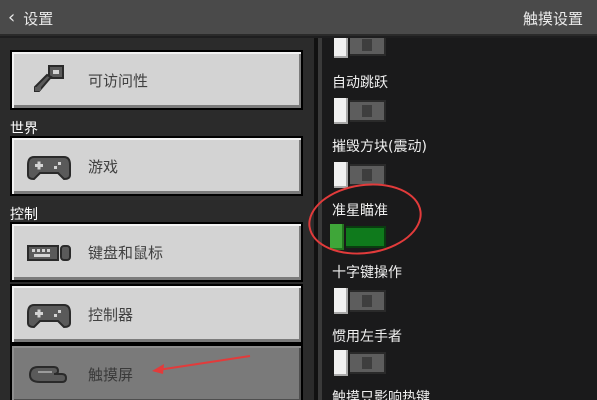 The width and height of the screenshot is (597, 400). Describe the element at coordinates (103, 166) in the screenshot. I see `sidebar-item-label: 游戏` at that location.